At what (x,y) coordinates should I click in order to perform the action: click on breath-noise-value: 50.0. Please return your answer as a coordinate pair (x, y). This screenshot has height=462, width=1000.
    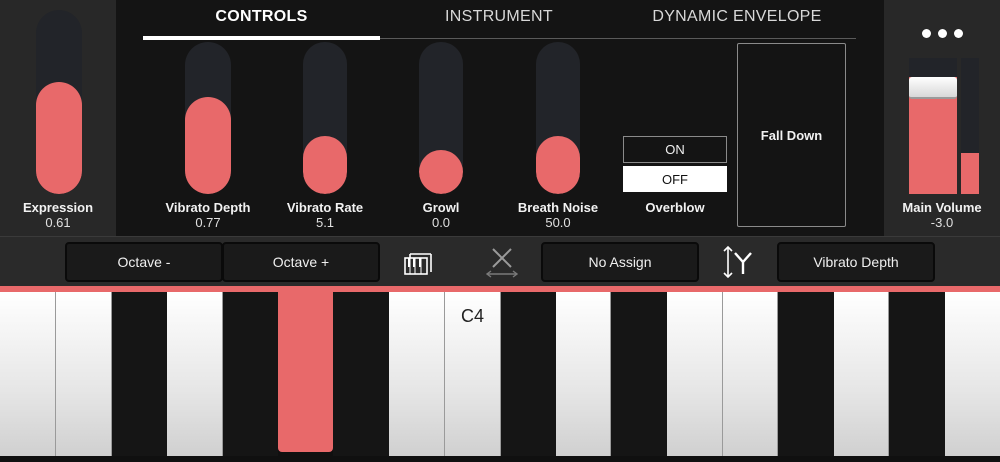
    Looking at the image, I should click on (558, 222).